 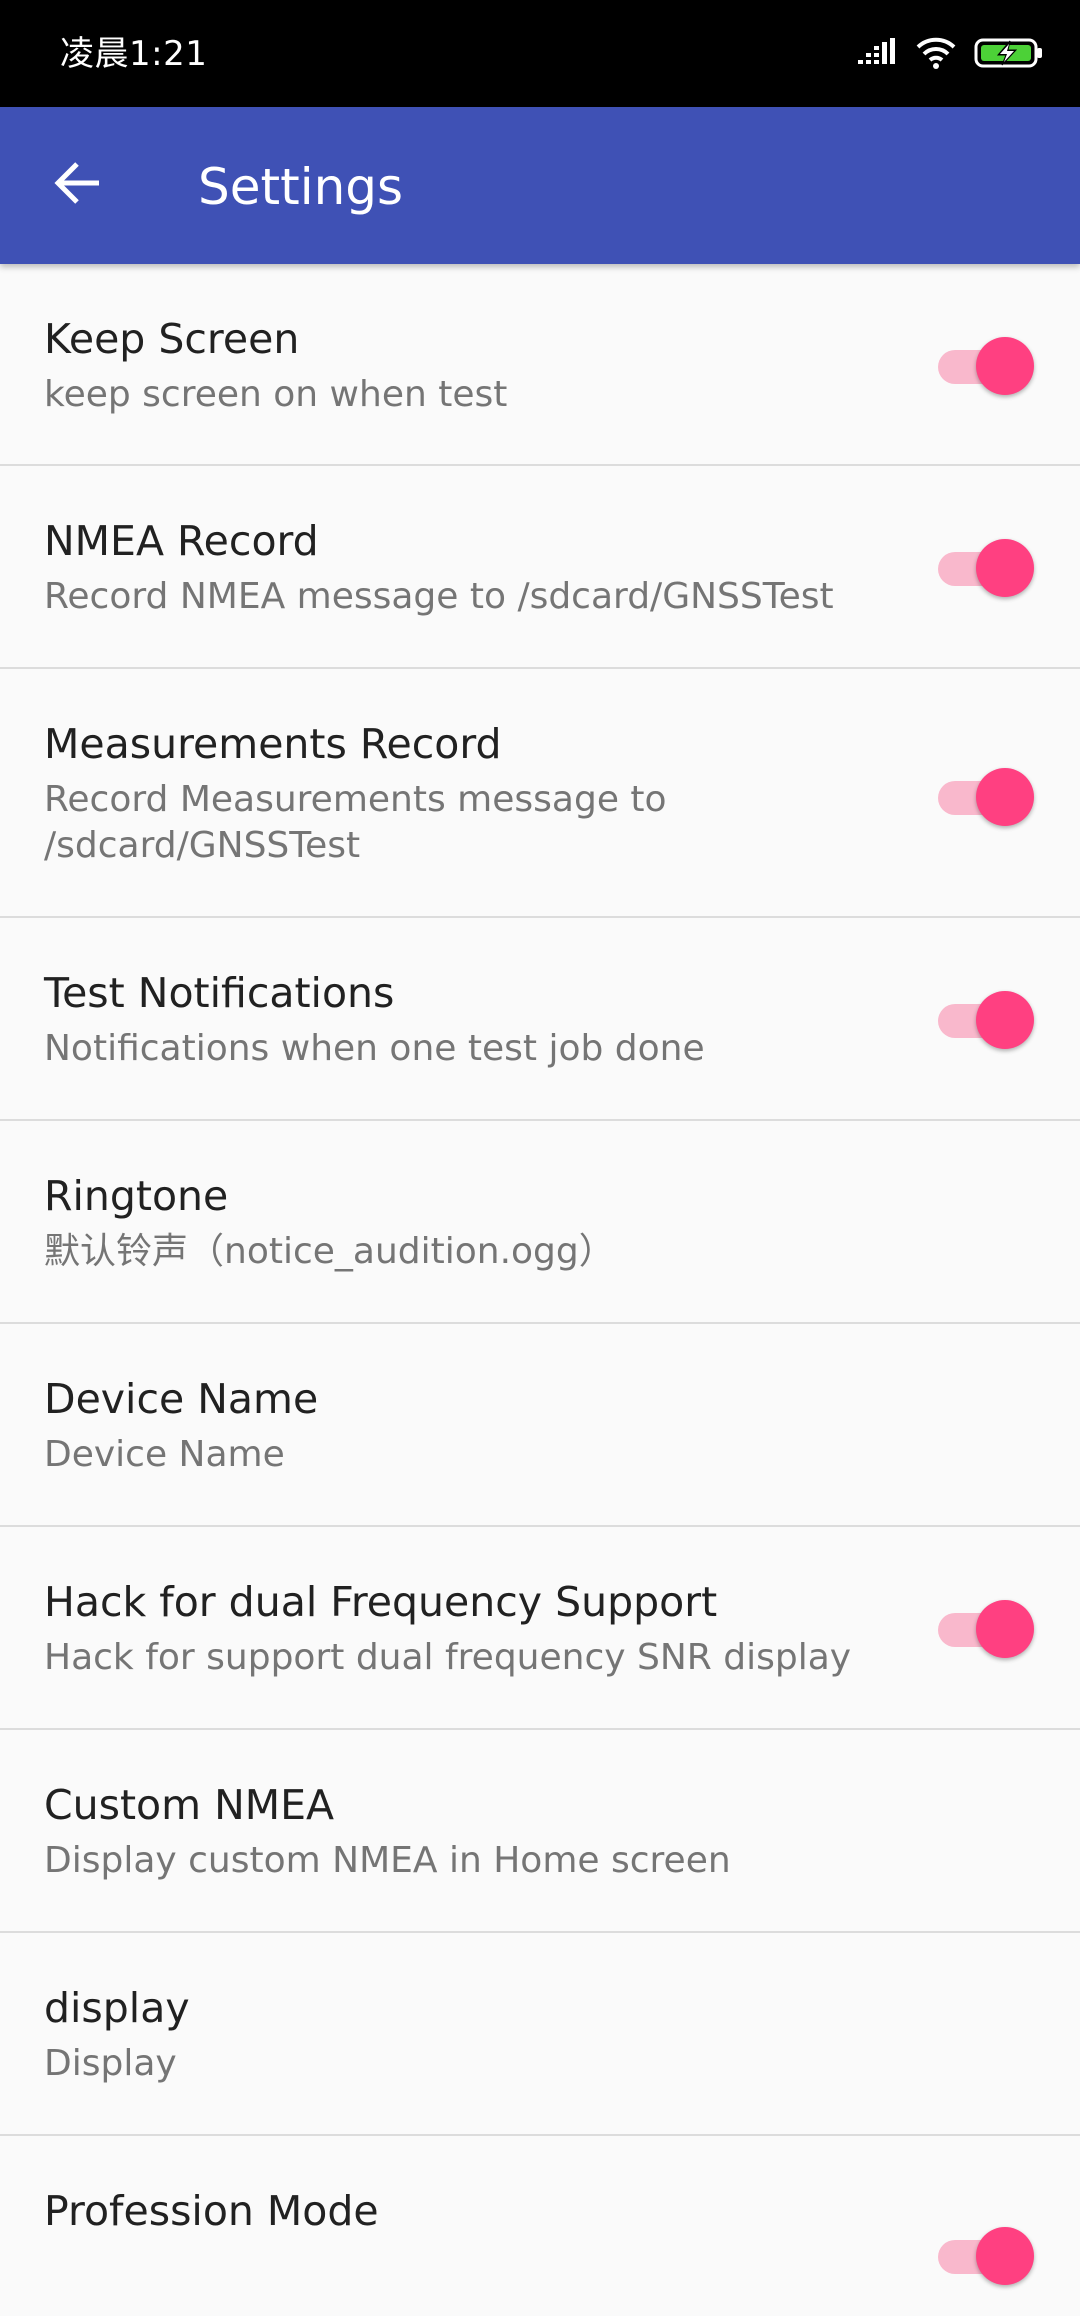 What do you see at coordinates (276, 394) in the screenshot?
I see `pref-summary: keep screen on when test` at bounding box center [276, 394].